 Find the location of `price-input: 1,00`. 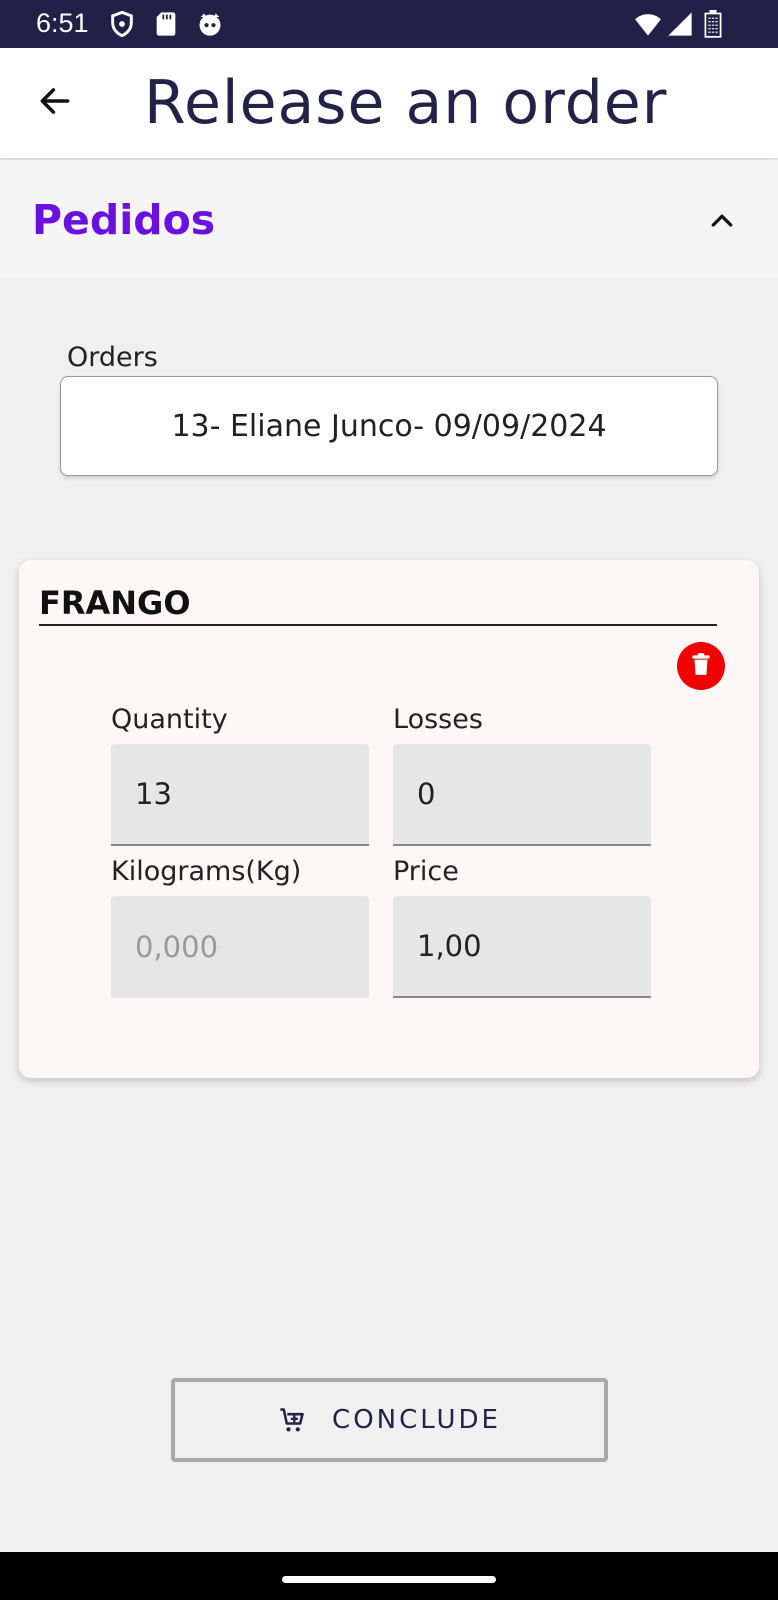

price-input: 1,00 is located at coordinates (522, 947).